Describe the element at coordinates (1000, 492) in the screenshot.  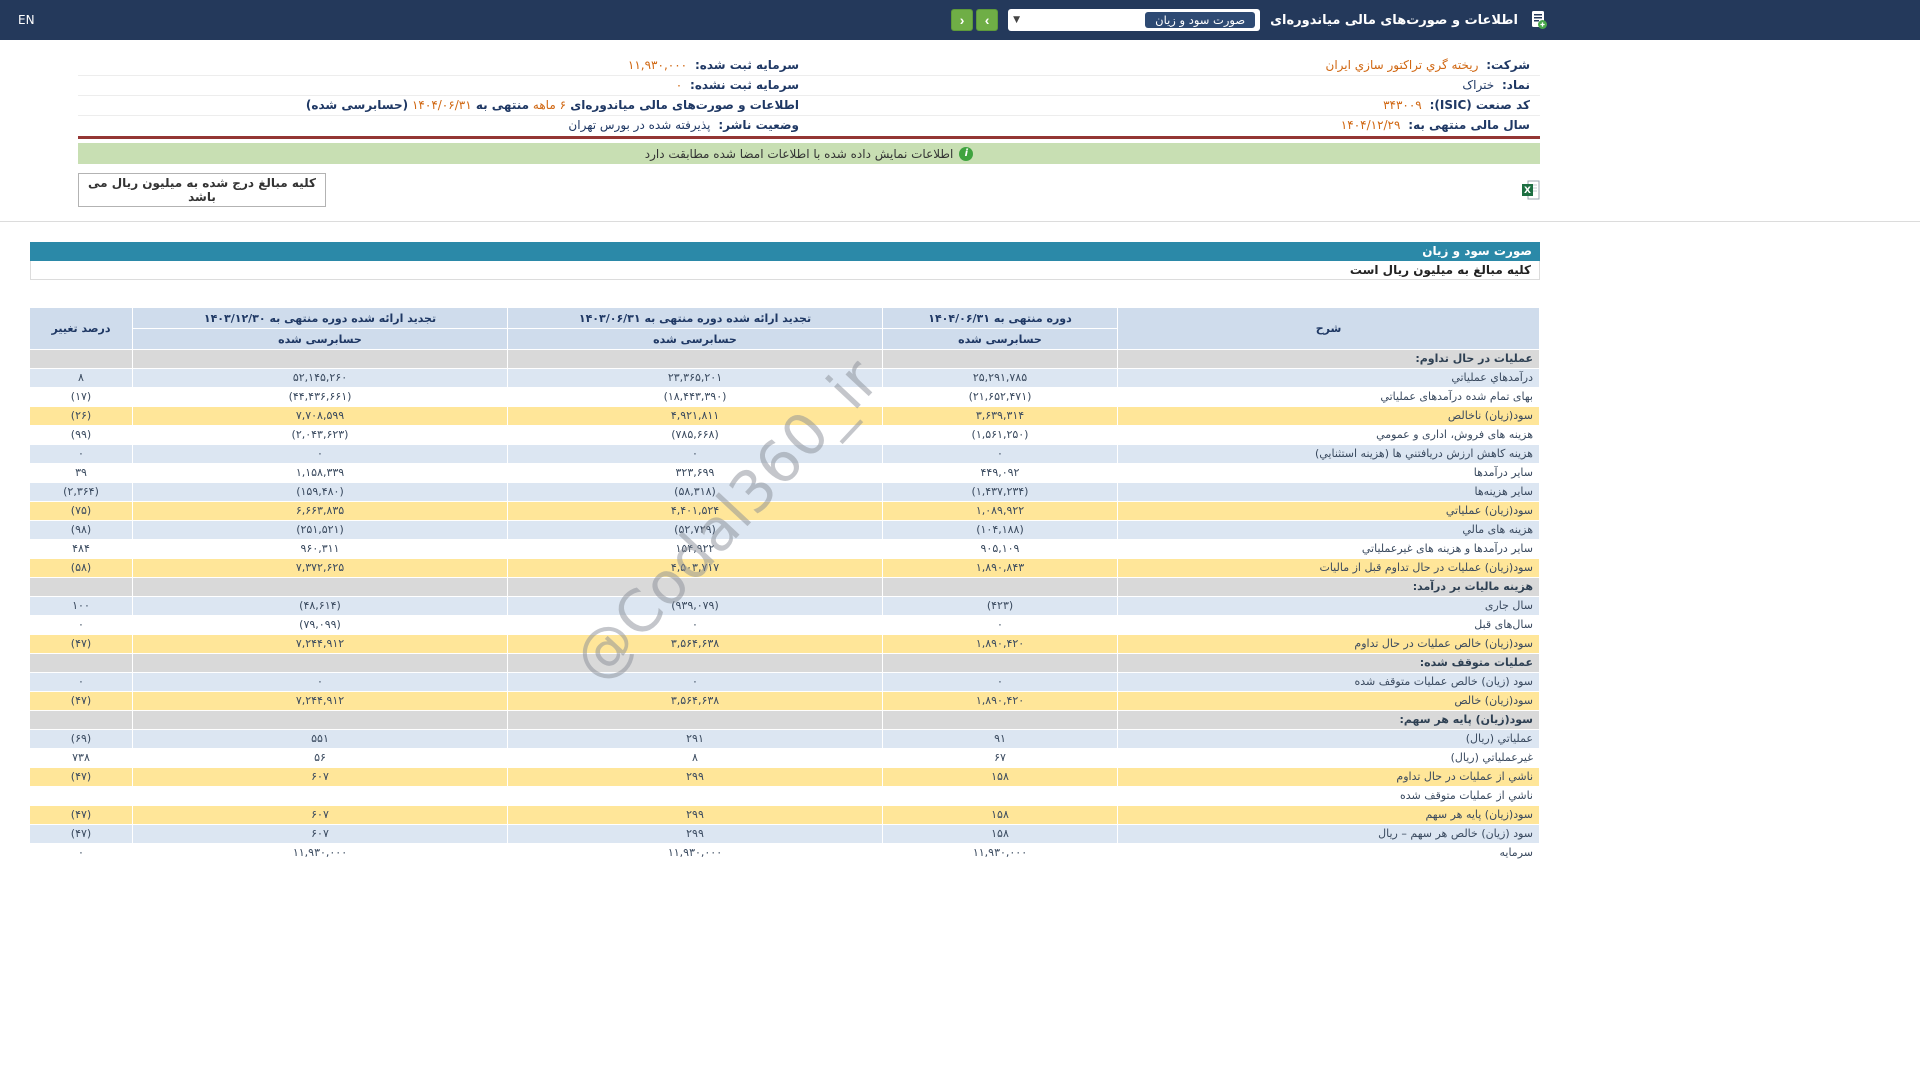
I see `row-value: (۱,۴۳۷,۲۳۴)` at that location.